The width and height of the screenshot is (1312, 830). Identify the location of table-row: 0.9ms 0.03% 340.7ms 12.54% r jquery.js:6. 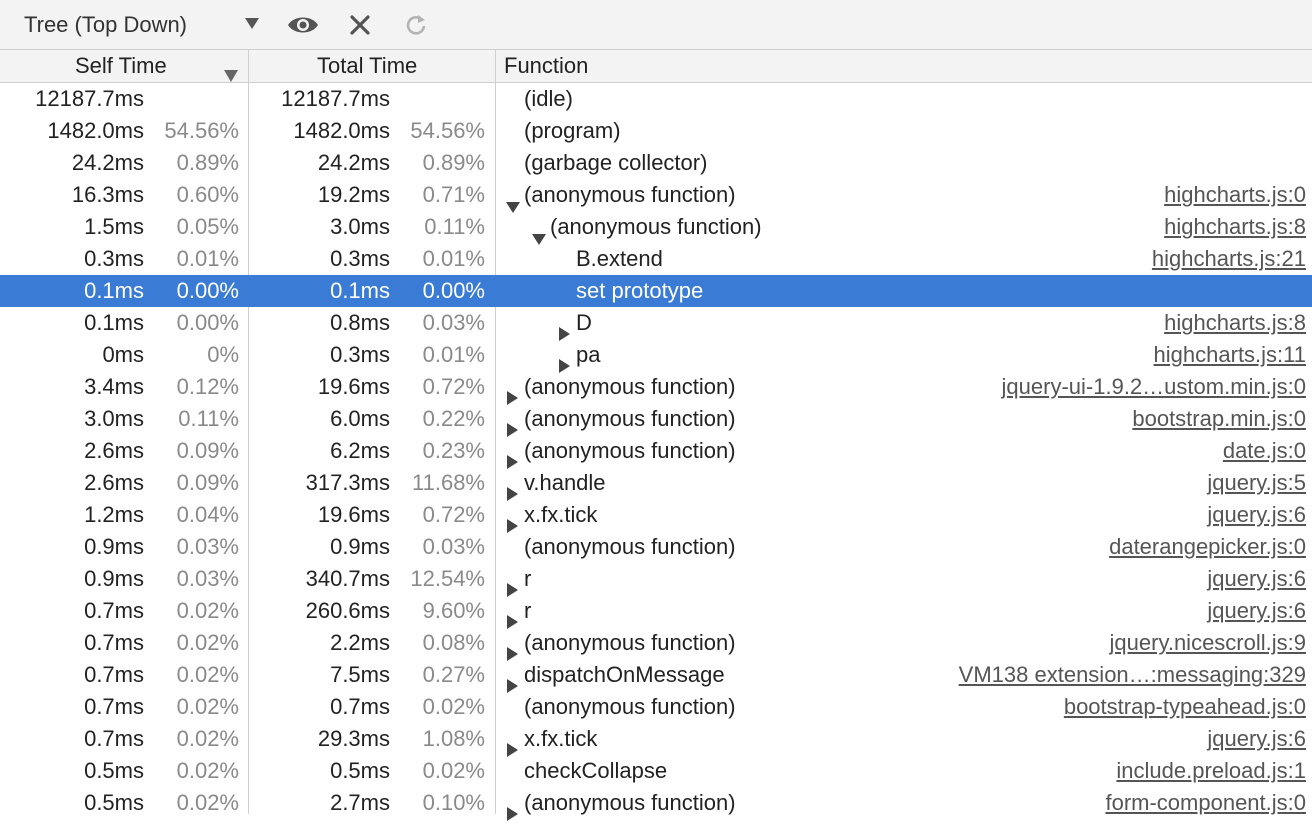
(656, 580).